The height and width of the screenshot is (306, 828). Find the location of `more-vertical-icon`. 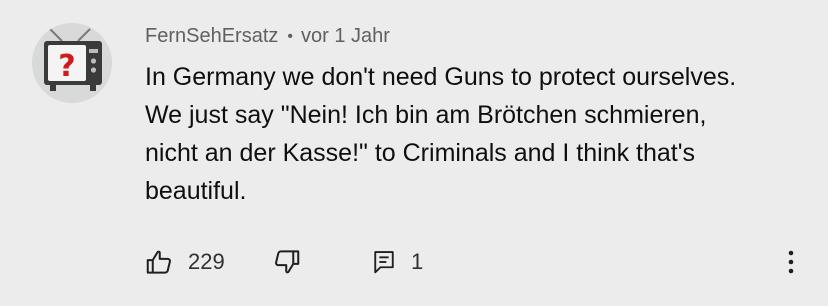

more-vertical-icon is located at coordinates (791, 262).